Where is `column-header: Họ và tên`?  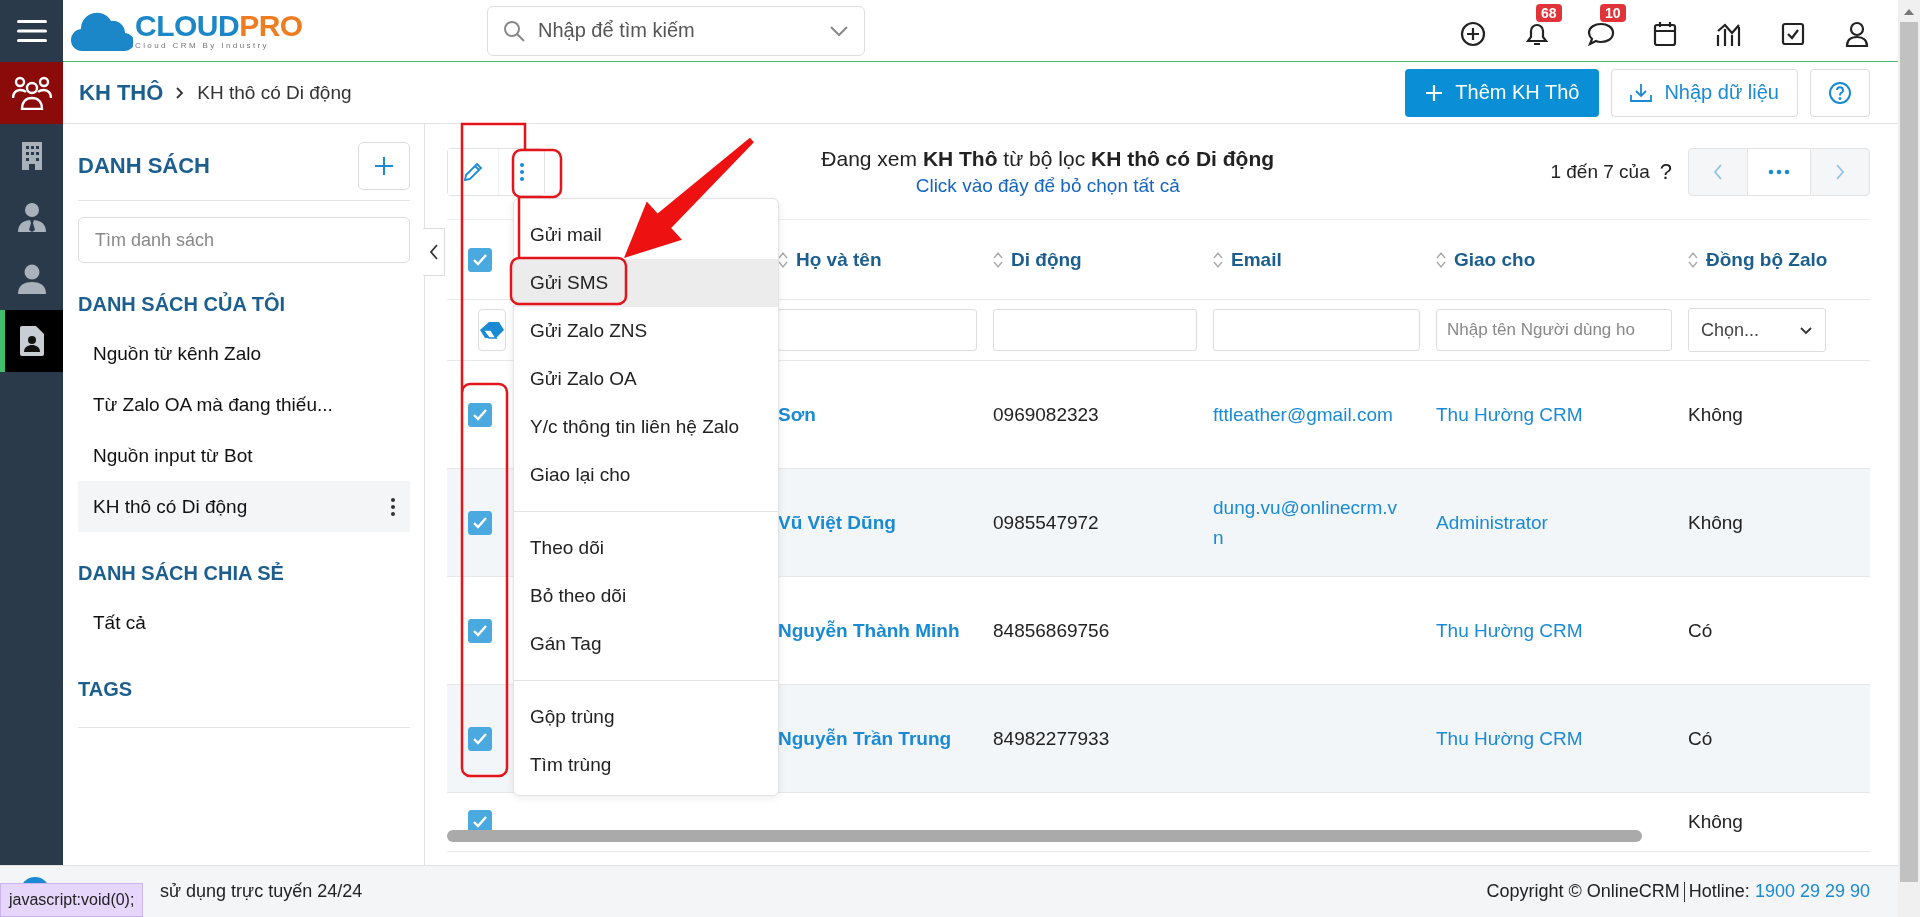 column-header: Họ và tên is located at coordinates (839, 259).